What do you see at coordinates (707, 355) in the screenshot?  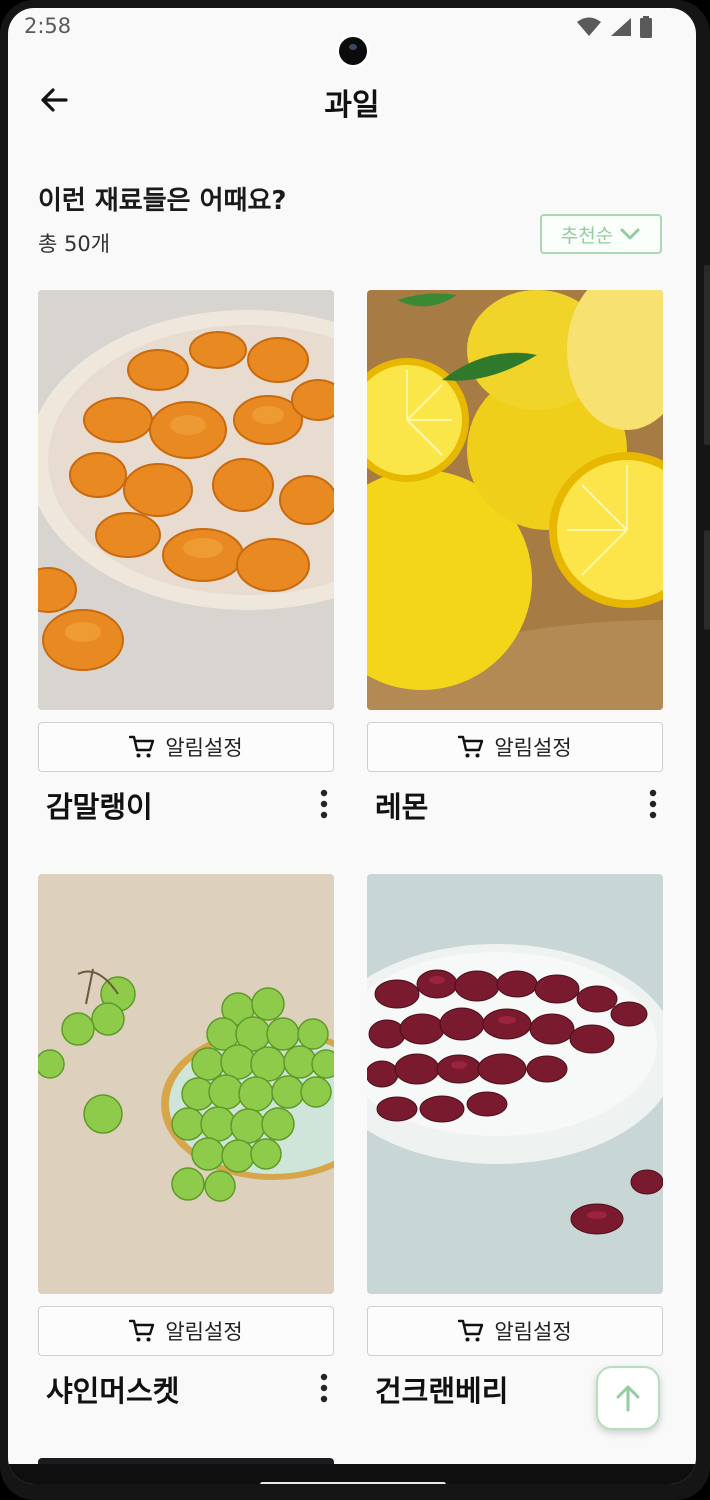 I see `volume-button` at bounding box center [707, 355].